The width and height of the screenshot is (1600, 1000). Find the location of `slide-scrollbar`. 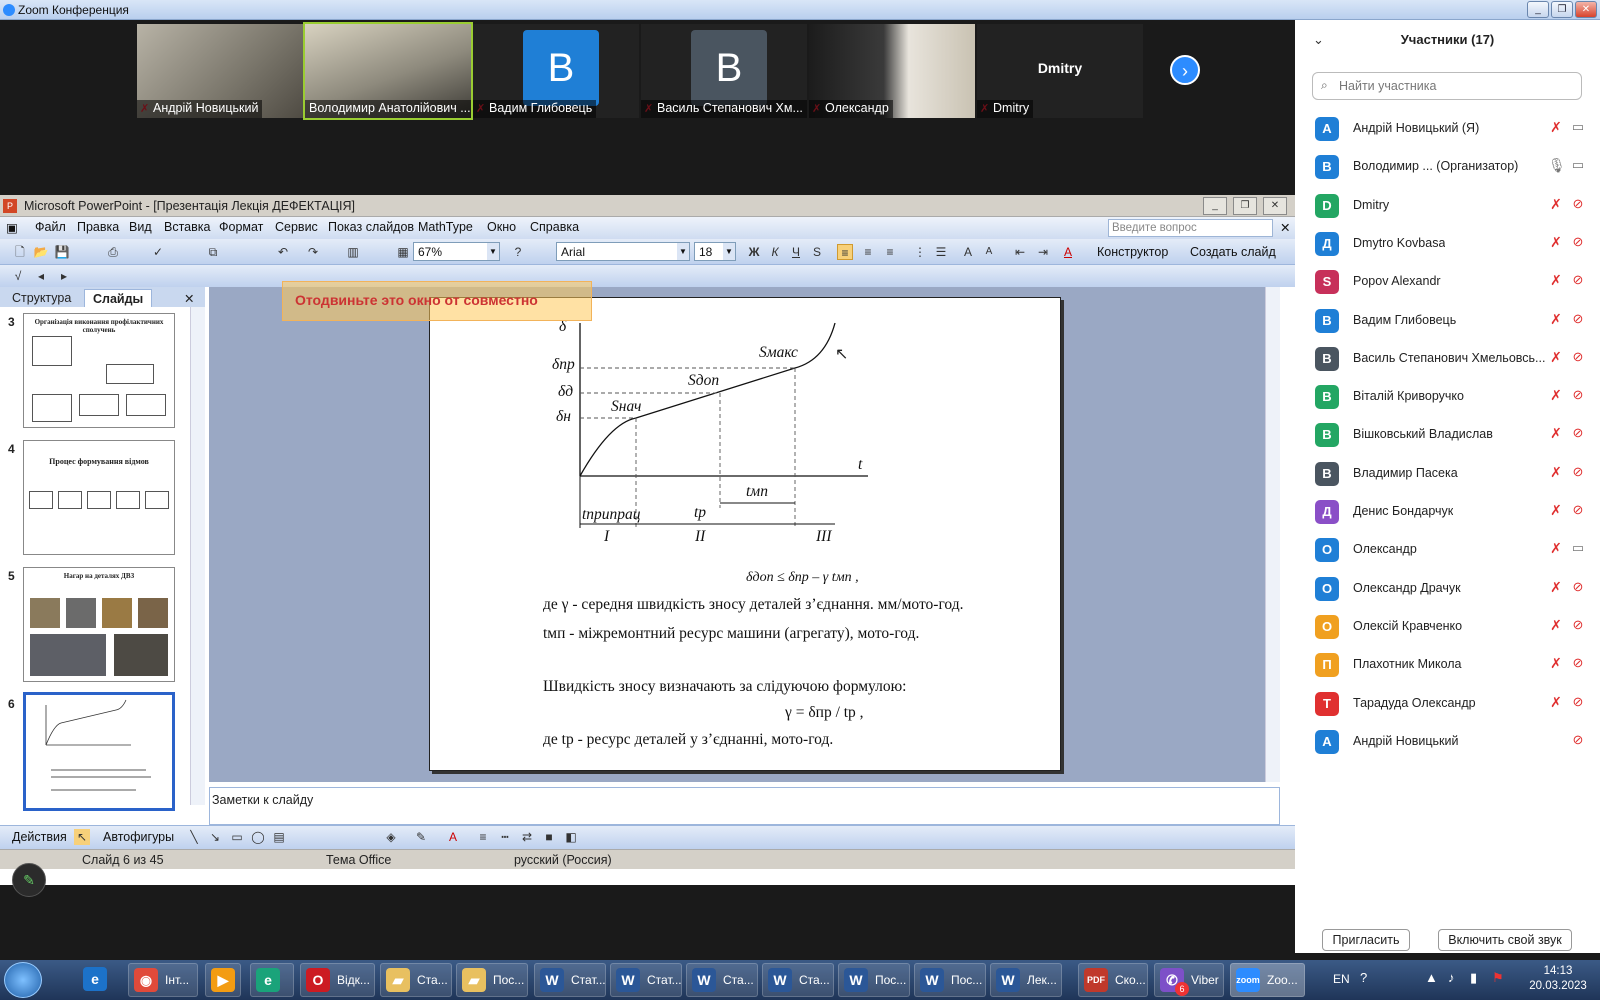

slide-scrollbar is located at coordinates (1272, 534).